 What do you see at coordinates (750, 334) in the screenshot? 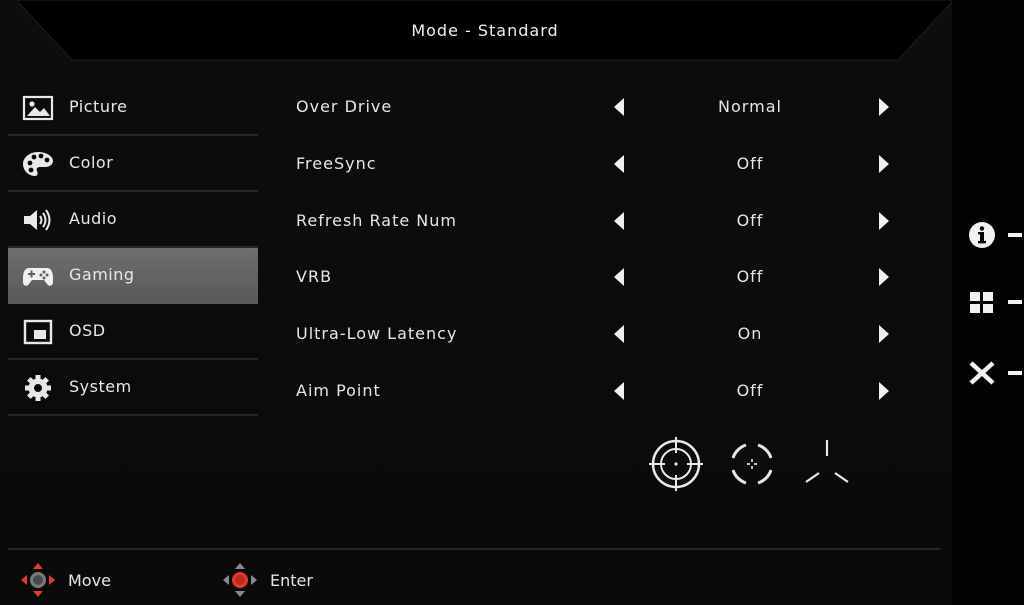
I see `setting-value: On` at bounding box center [750, 334].